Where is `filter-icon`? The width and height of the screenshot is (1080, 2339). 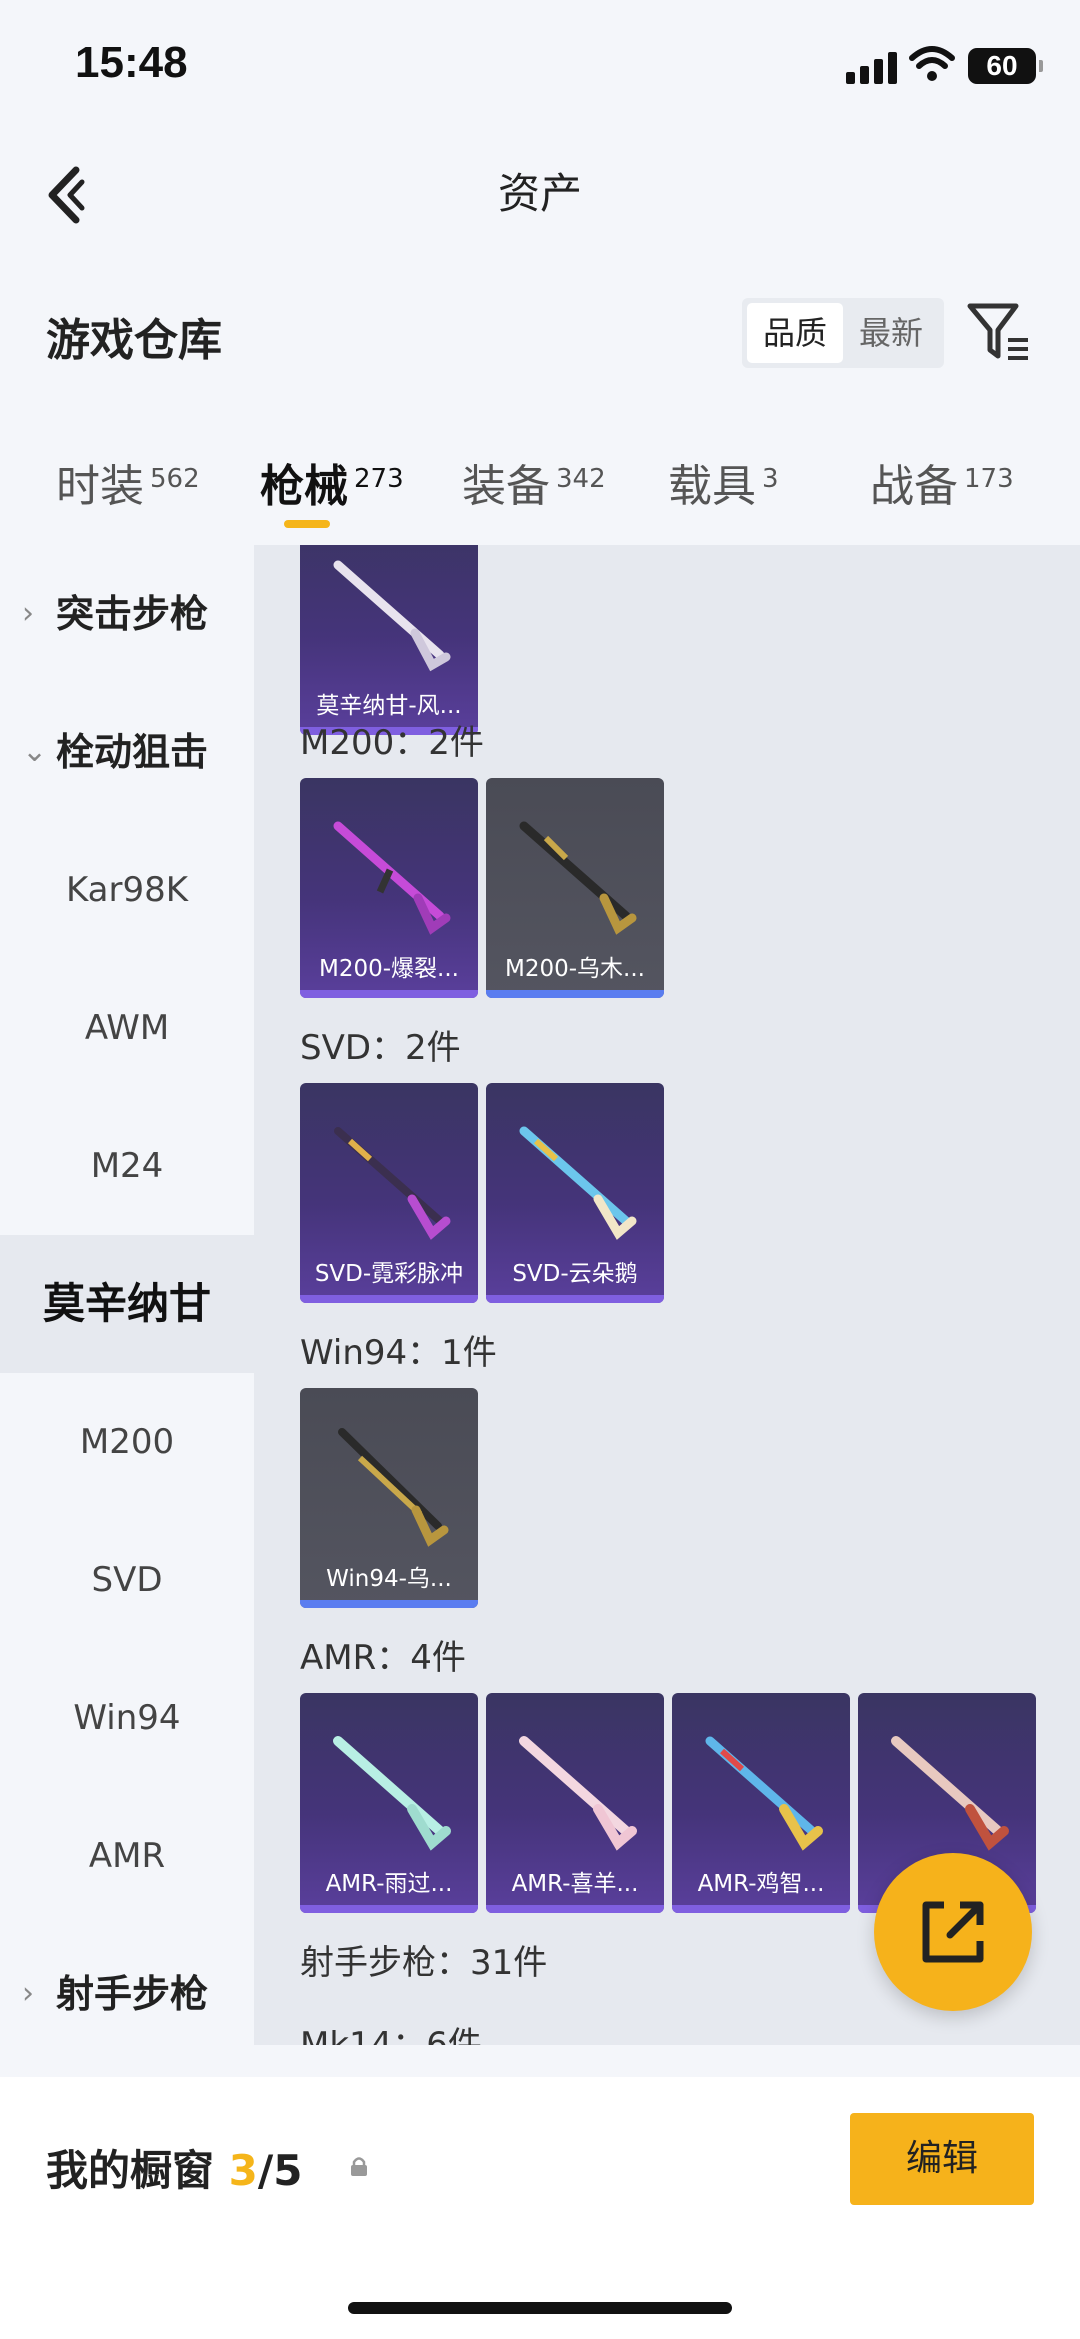
filter-icon is located at coordinates (999, 333).